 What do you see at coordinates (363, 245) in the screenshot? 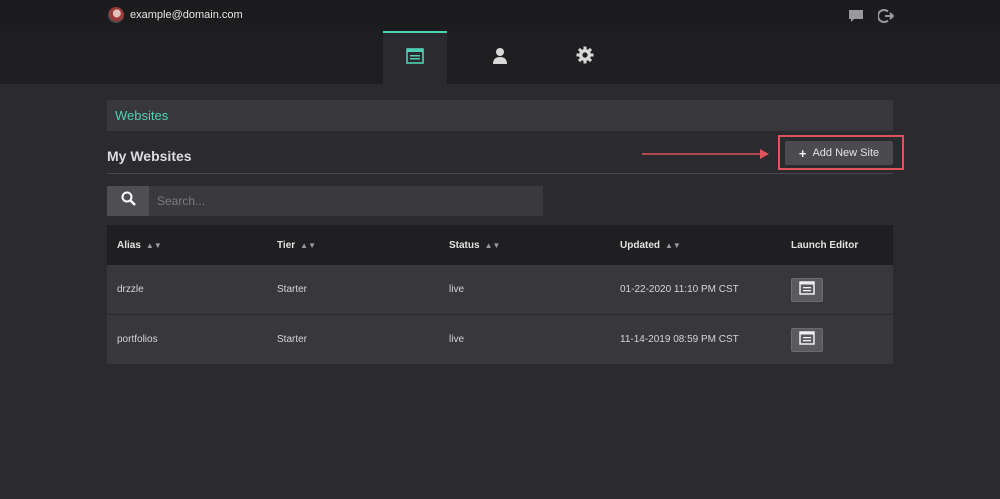
I see `column-header-tier: Tier ▲▼` at bounding box center [363, 245].